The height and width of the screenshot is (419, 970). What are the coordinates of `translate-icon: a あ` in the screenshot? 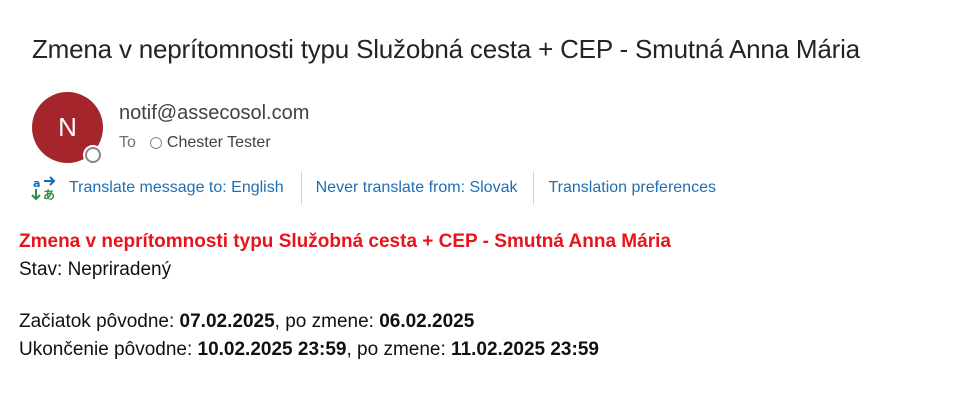 It's located at (43, 188).